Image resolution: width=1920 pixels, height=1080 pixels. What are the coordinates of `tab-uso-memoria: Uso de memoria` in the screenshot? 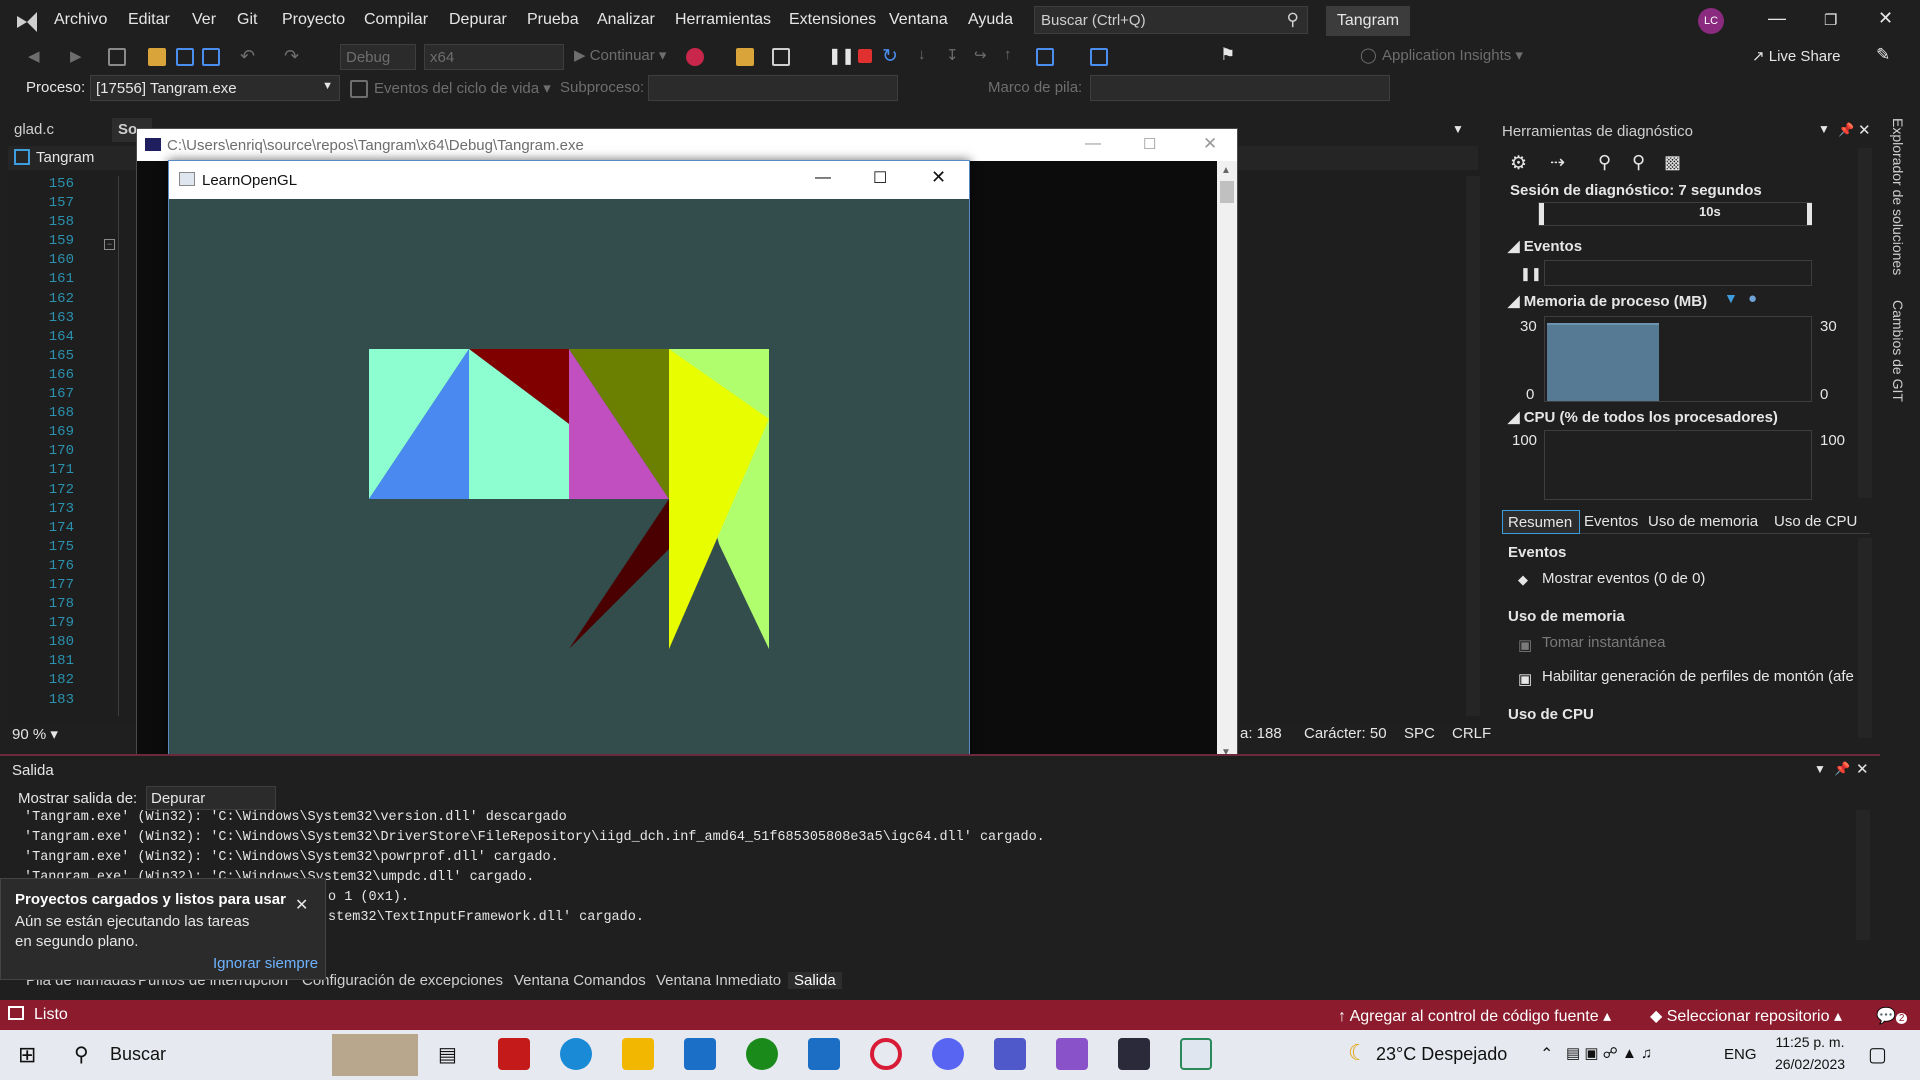 It's located at (1703, 521).